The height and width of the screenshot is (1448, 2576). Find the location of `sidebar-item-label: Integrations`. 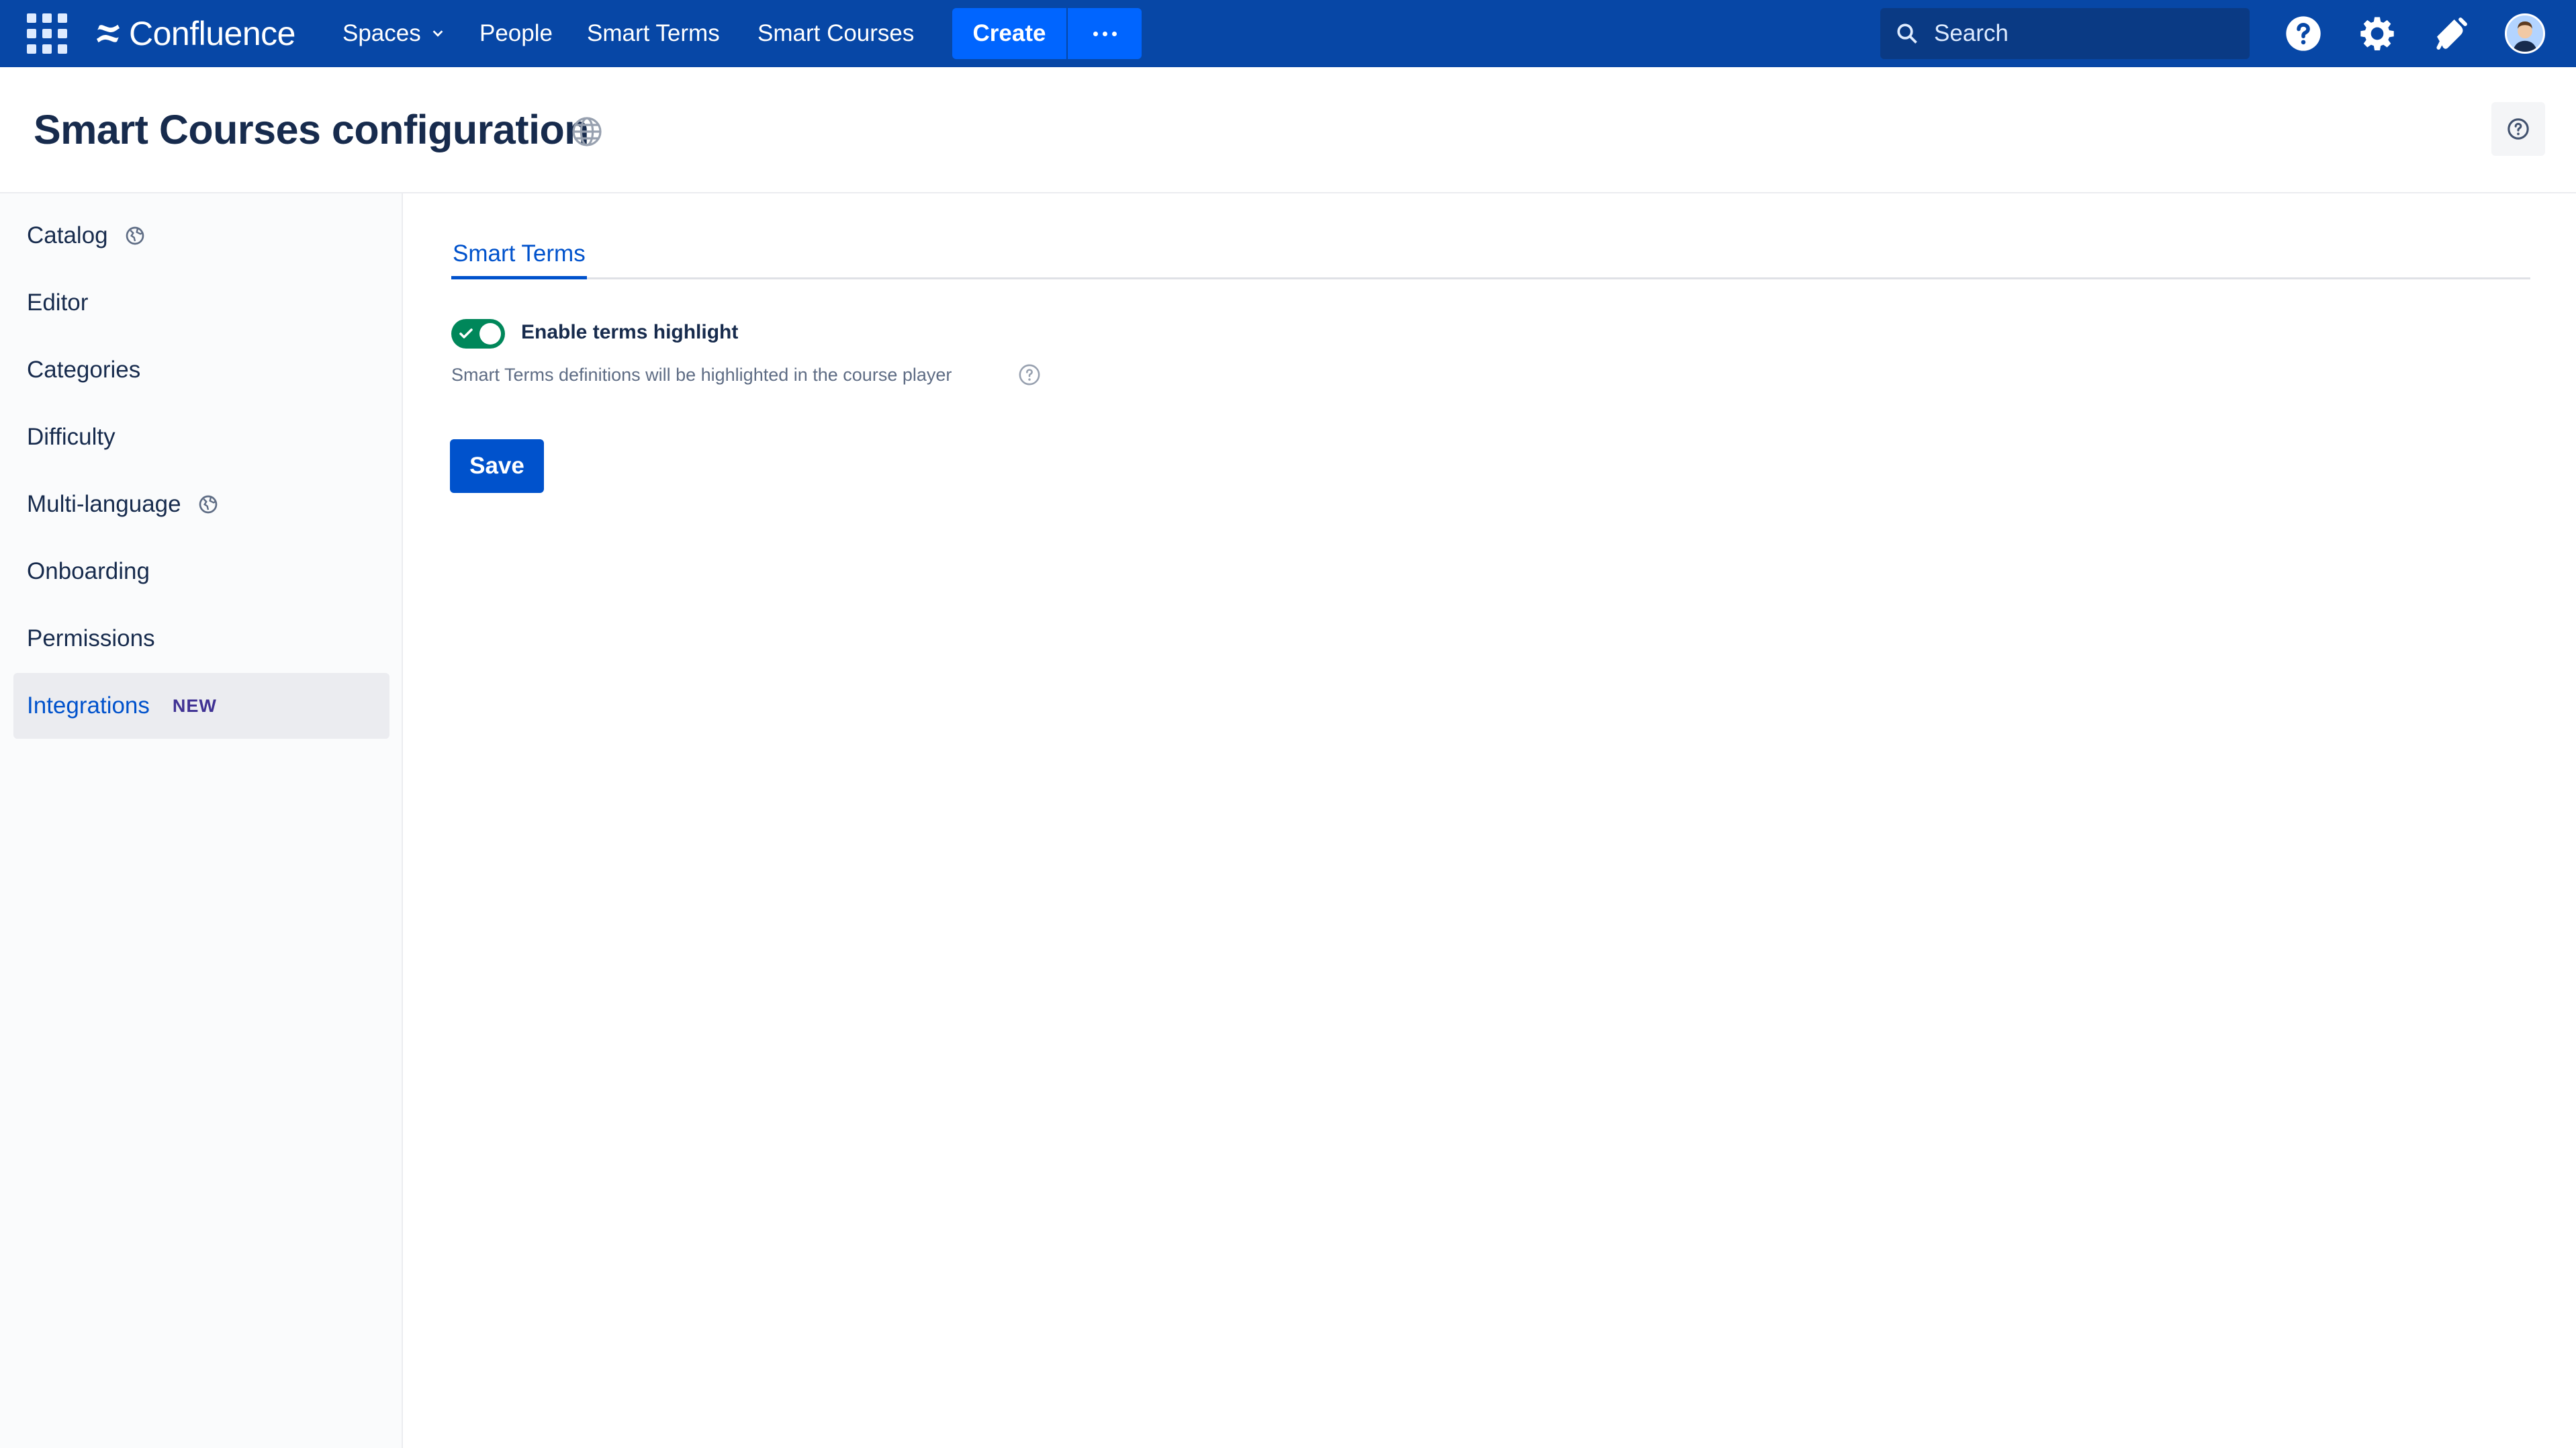

sidebar-item-label: Integrations is located at coordinates (88, 706).